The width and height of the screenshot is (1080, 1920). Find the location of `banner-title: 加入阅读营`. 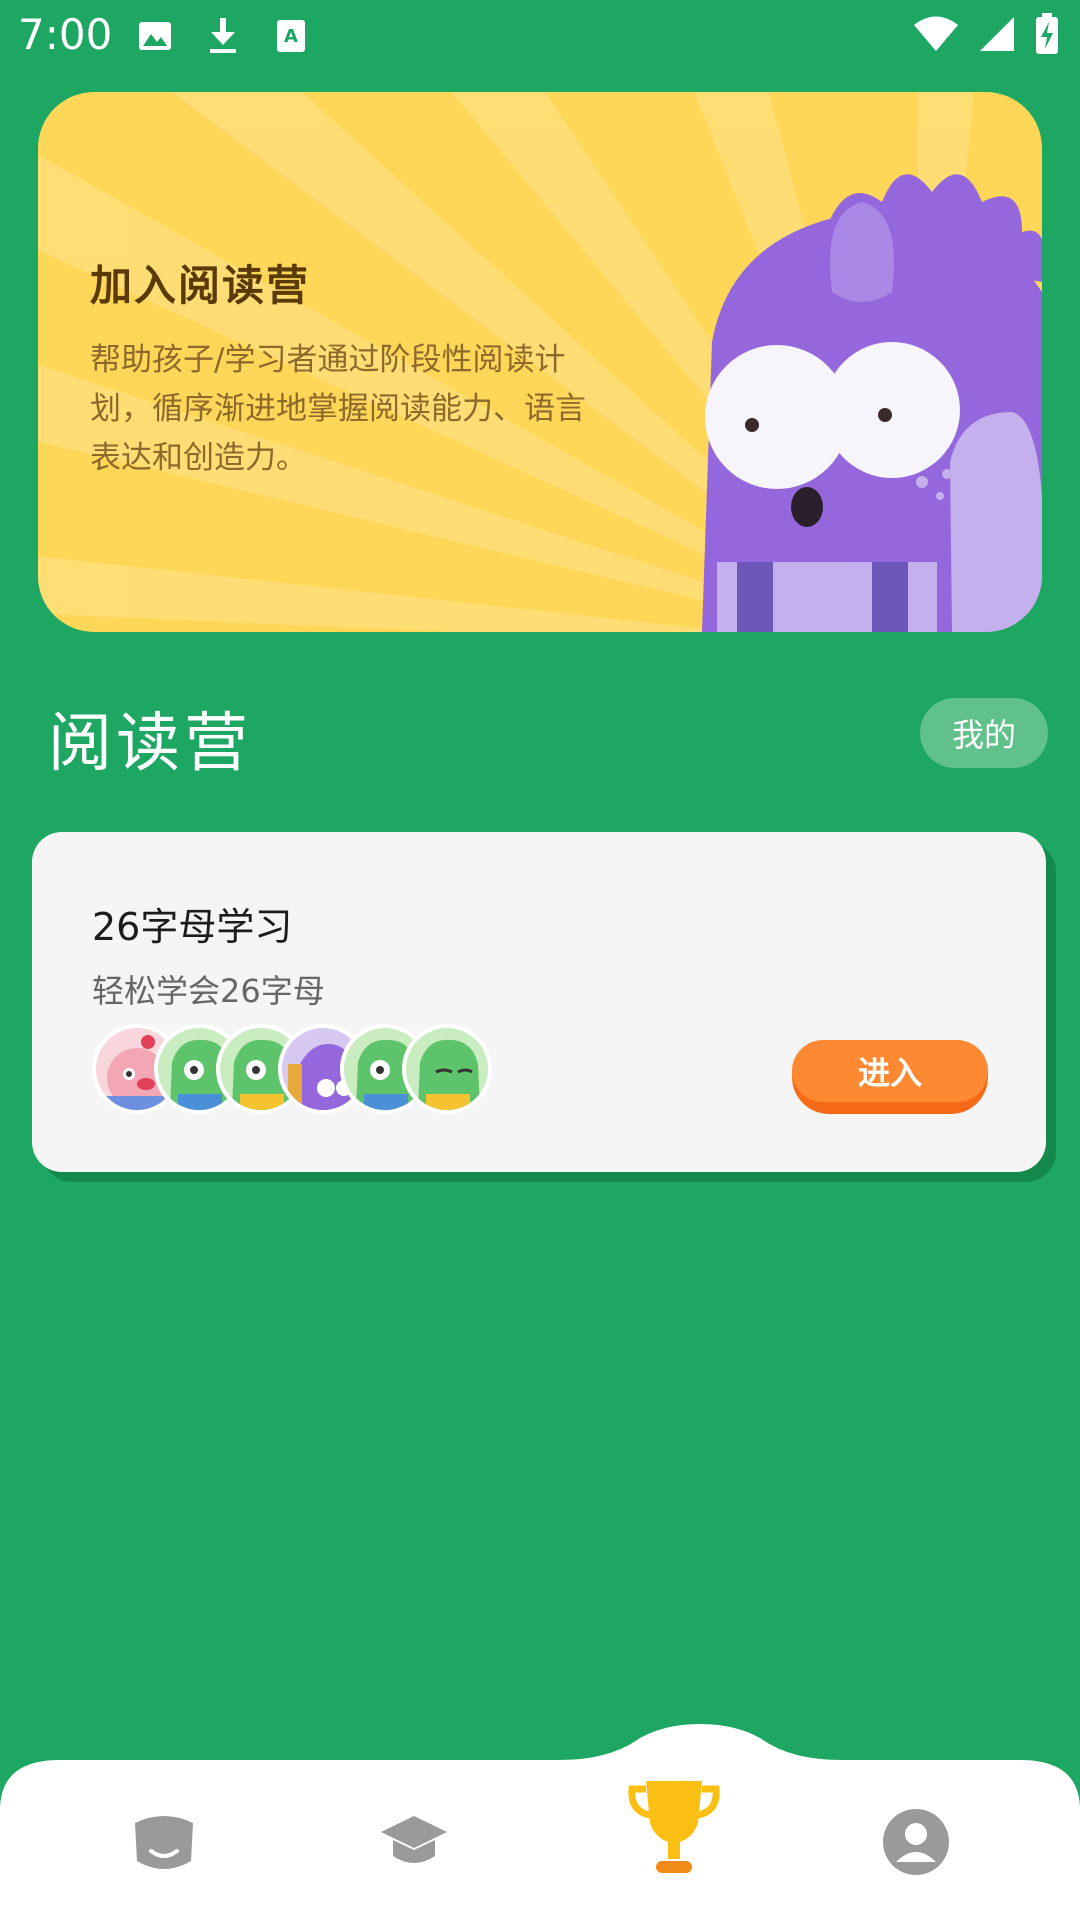

banner-title: 加入阅读营 is located at coordinates (200, 285).